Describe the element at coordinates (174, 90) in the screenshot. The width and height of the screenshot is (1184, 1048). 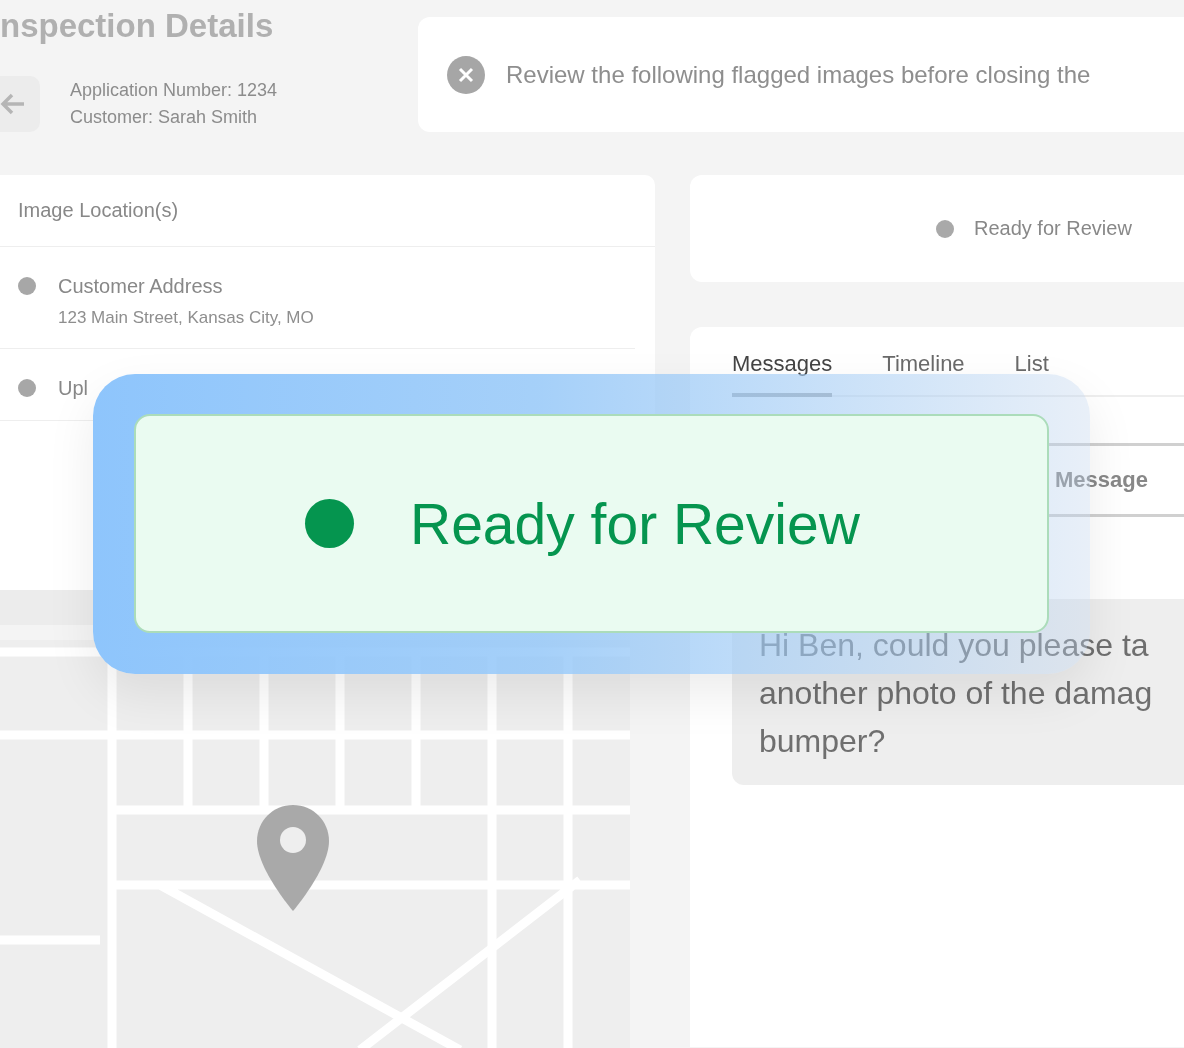
I see `application-number: Application Number: 1234` at that location.